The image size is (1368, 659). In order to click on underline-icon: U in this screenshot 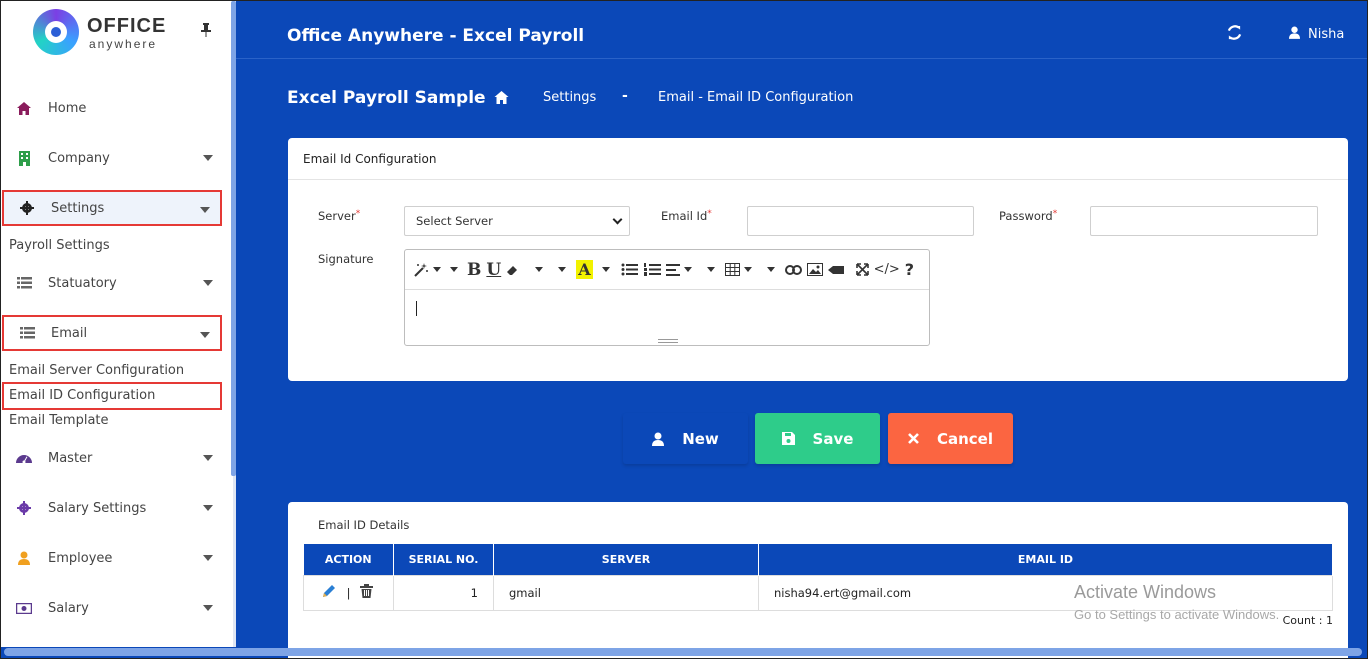, I will do `click(493, 270)`.